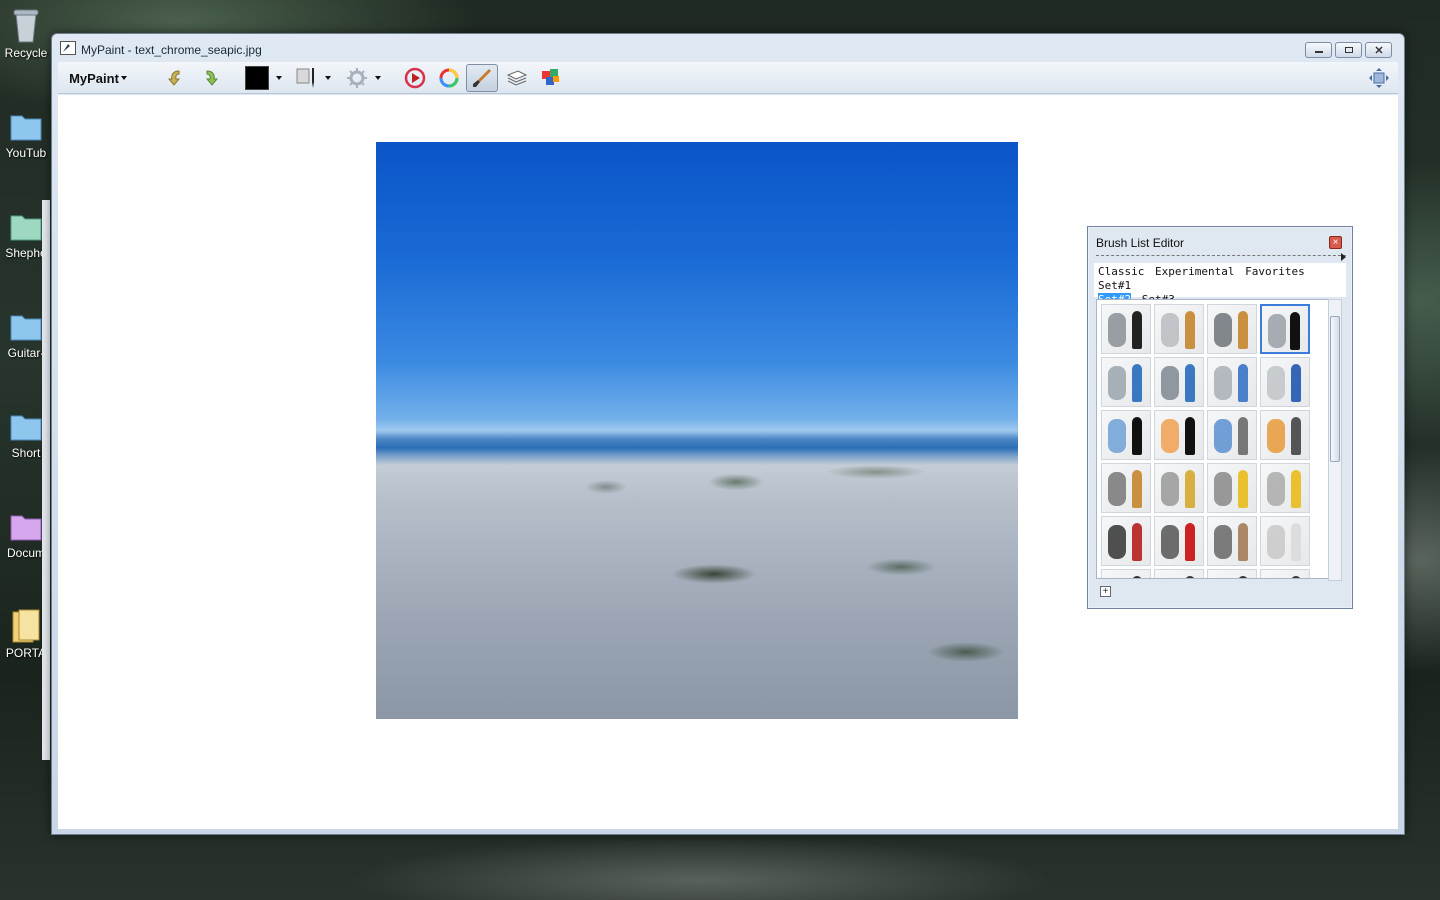 The image size is (1440, 900). I want to click on brush-tool-button, so click(482, 78).